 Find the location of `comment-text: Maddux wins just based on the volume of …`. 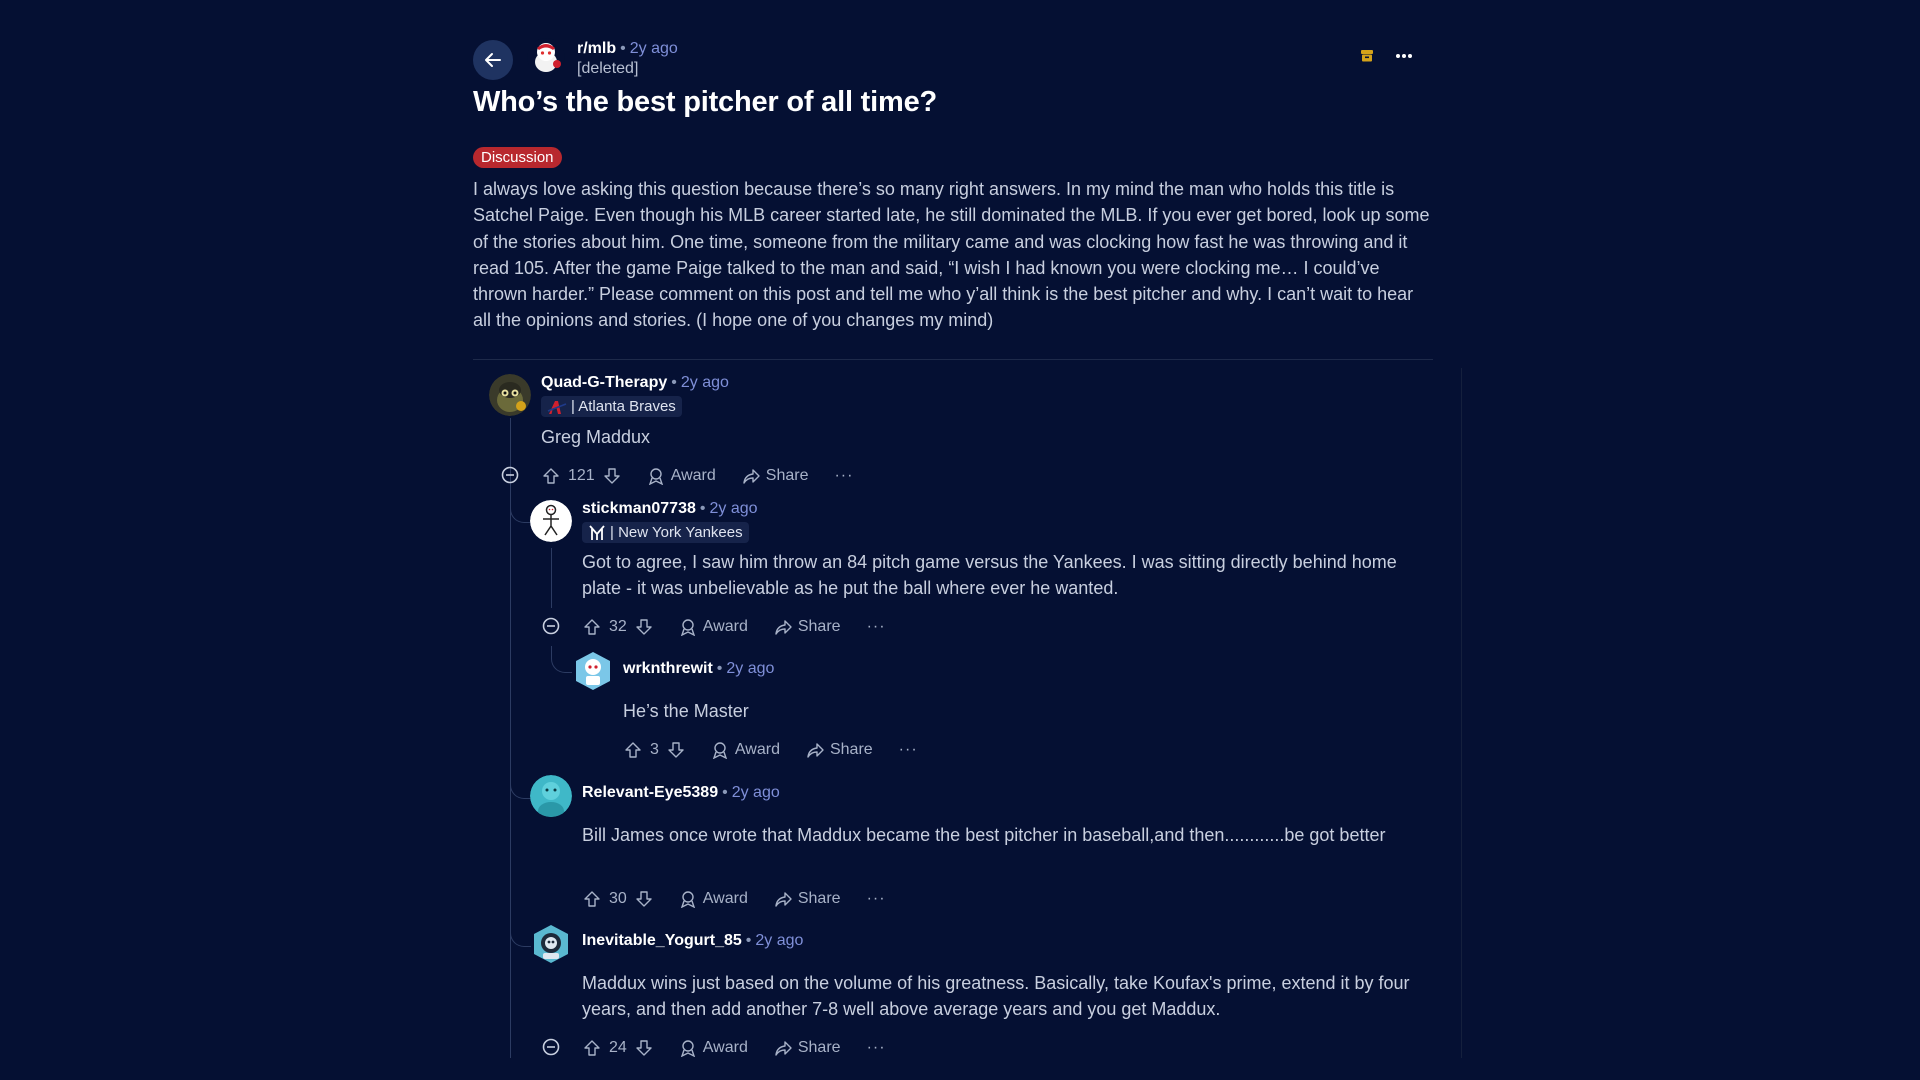

comment-text: Maddux wins just based on the volume of … is located at coordinates (996, 996).